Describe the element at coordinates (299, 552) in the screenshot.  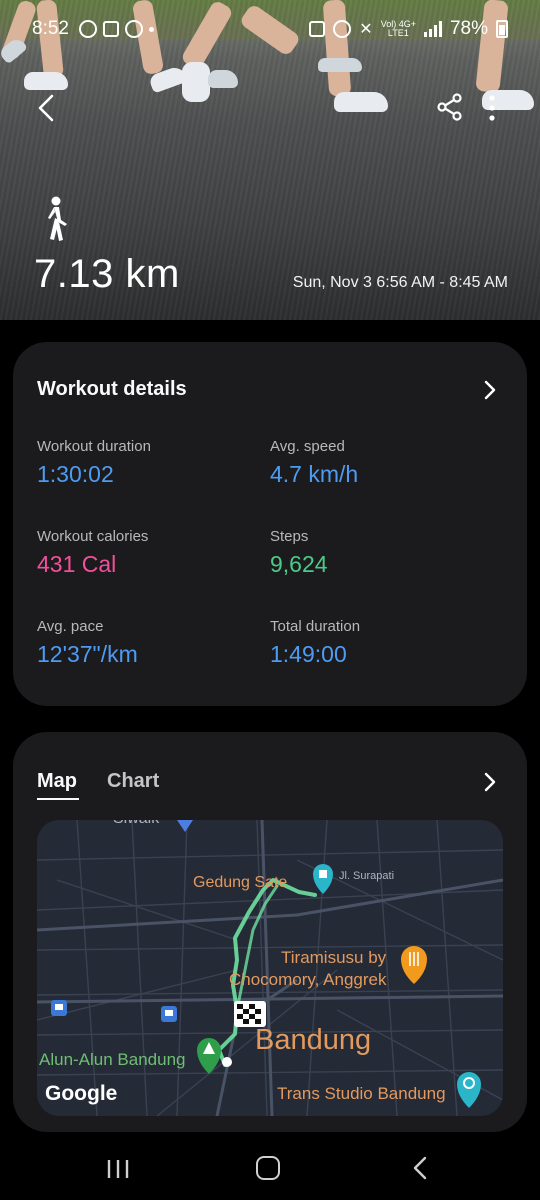
I see `metric-steps: Steps 9,624` at that location.